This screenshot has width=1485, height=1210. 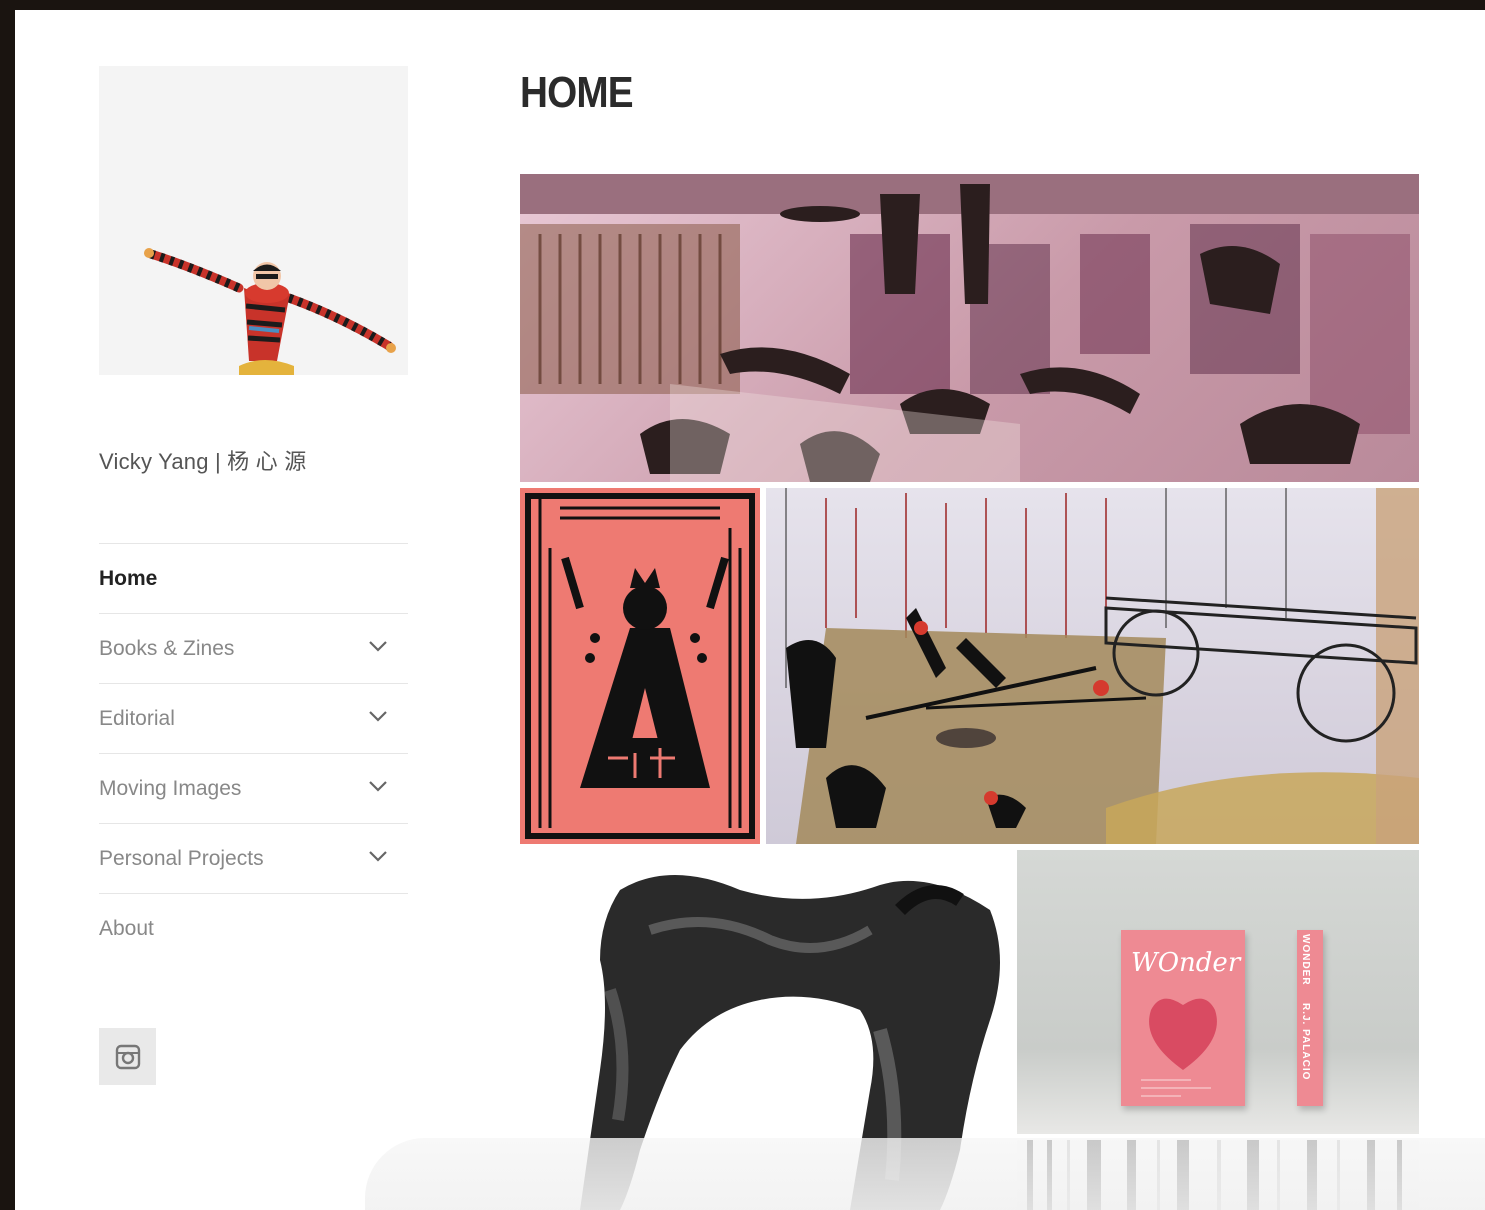 I want to click on page-title: HOME, so click(x=577, y=92).